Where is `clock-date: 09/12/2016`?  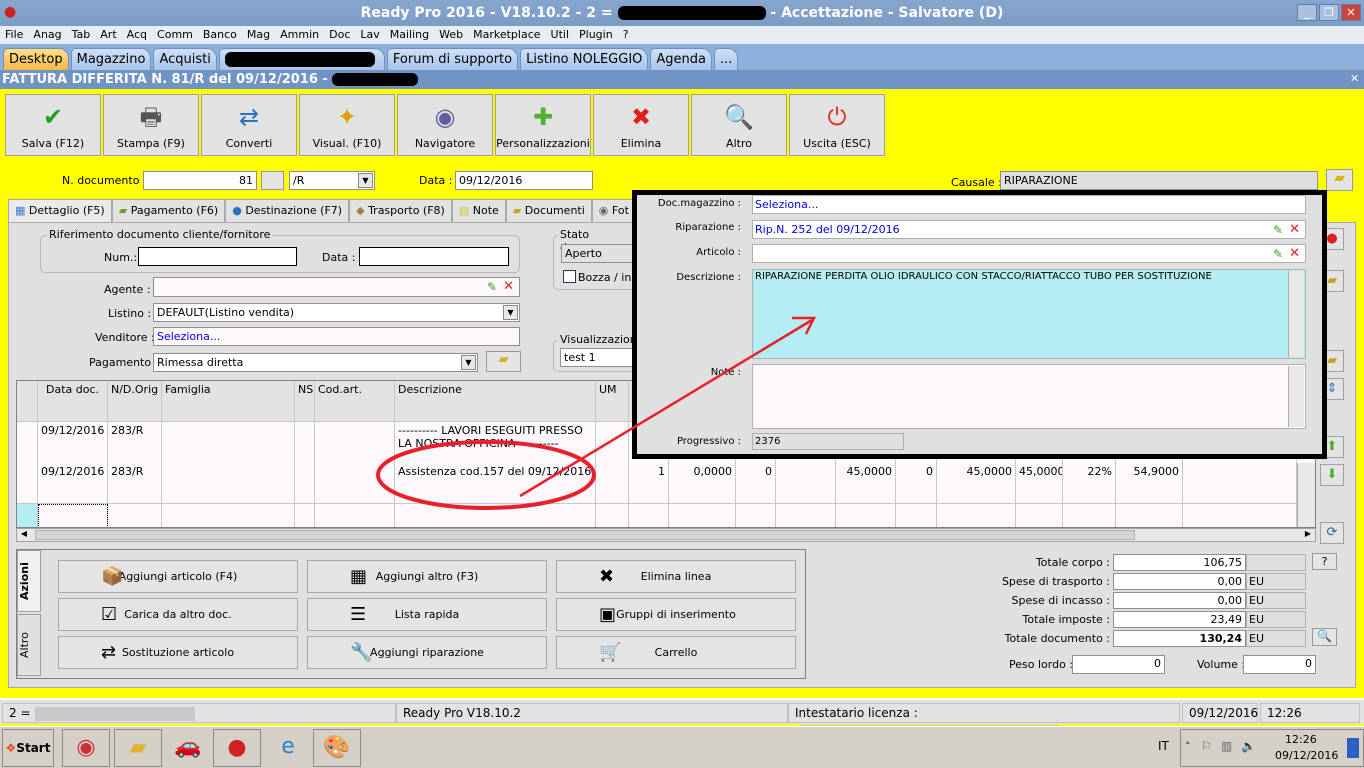
clock-date: 09/12/2016 is located at coordinates (1306, 755).